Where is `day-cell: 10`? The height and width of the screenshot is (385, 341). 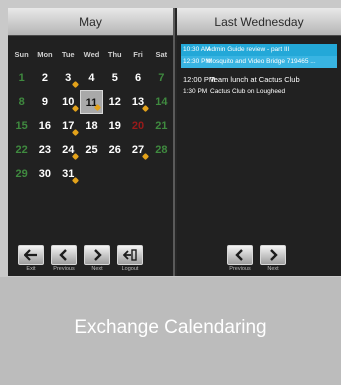 day-cell: 10 is located at coordinates (68, 102).